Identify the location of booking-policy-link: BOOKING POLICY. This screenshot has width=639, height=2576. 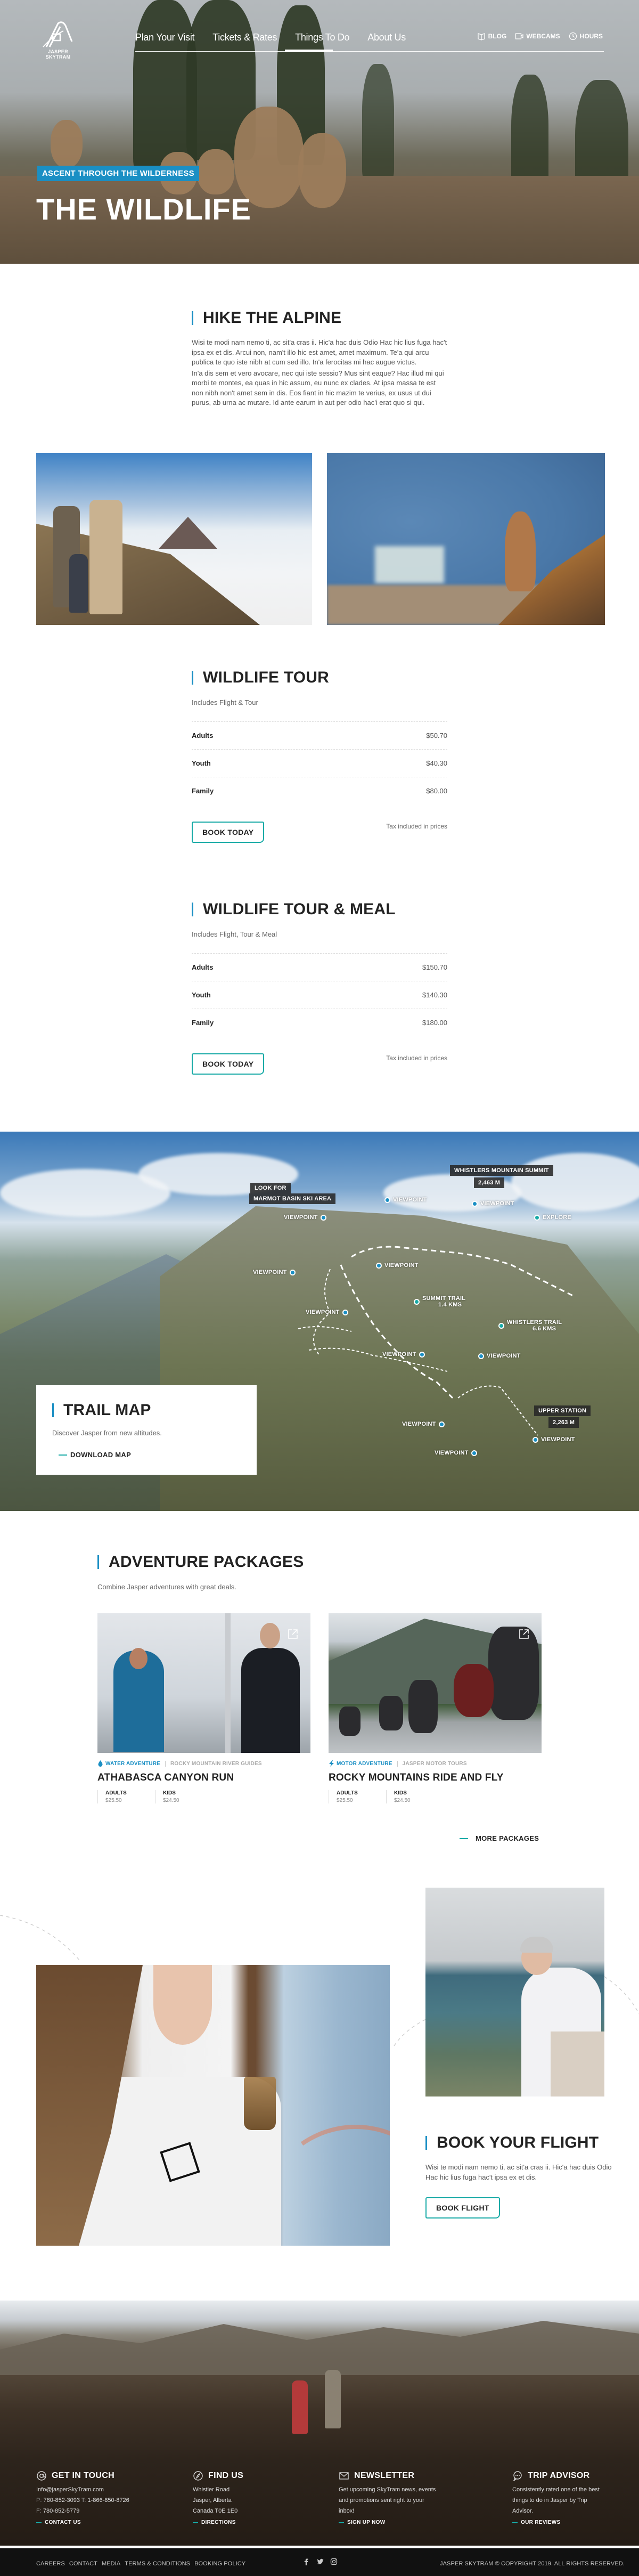
(219, 2564).